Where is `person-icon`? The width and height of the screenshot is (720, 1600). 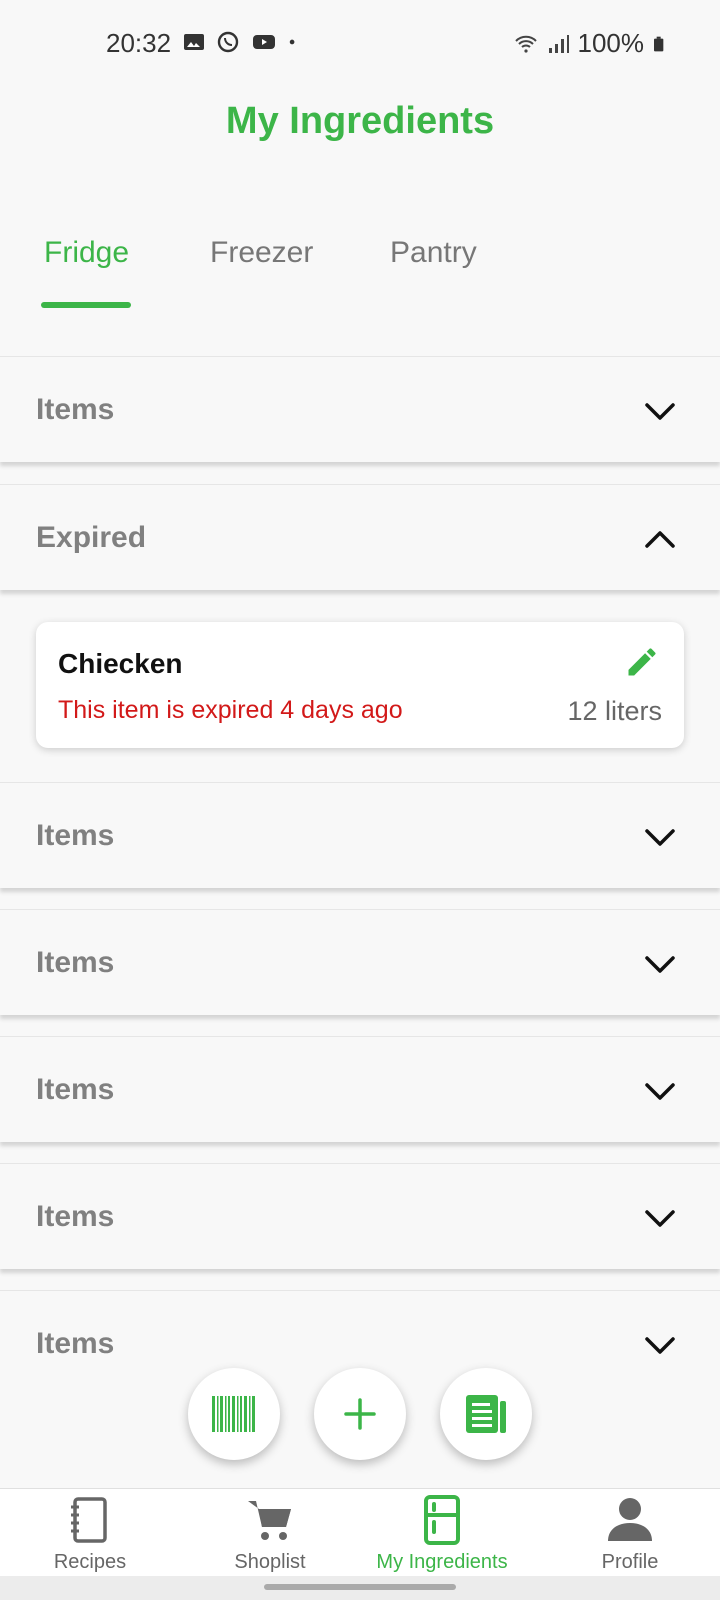
person-icon is located at coordinates (630, 1519).